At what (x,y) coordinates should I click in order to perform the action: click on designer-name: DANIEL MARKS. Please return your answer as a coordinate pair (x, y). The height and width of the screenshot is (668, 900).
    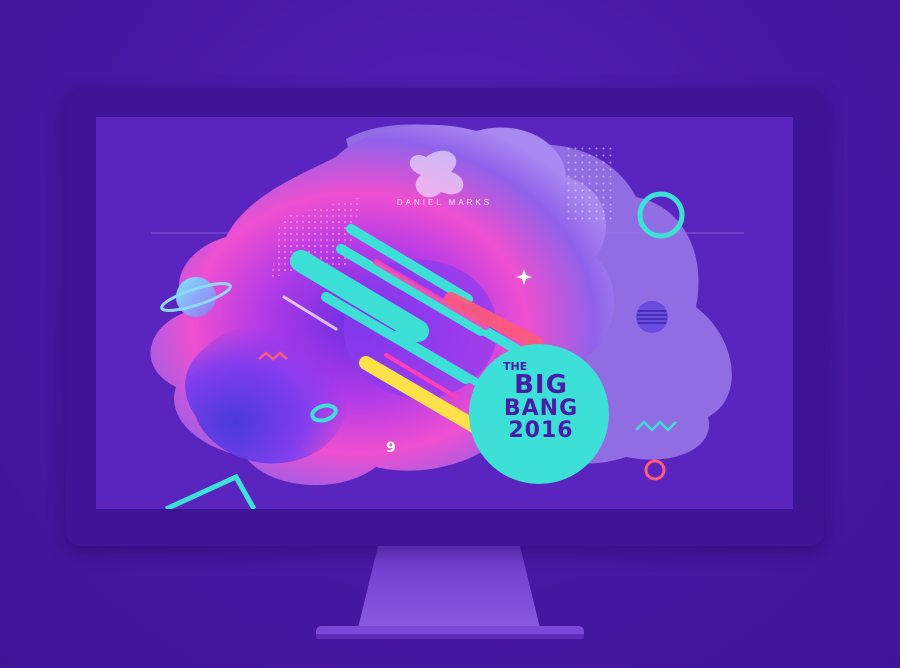
    Looking at the image, I should click on (444, 202).